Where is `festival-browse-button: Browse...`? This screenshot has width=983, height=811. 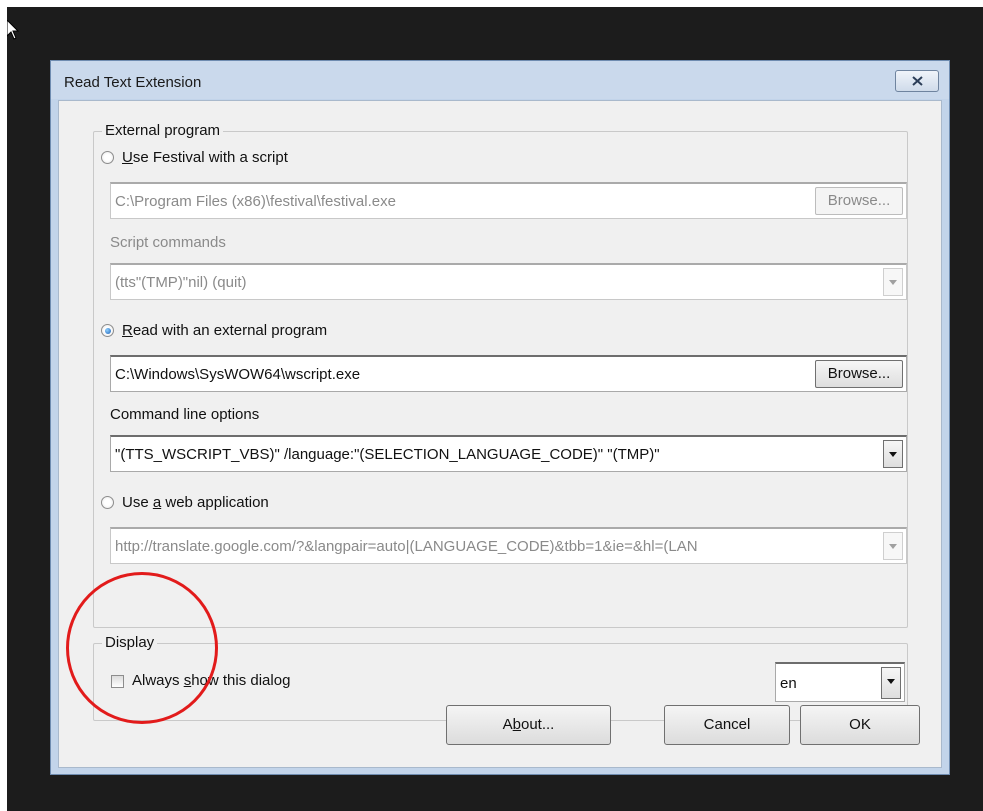
festival-browse-button: Browse... is located at coordinates (859, 201).